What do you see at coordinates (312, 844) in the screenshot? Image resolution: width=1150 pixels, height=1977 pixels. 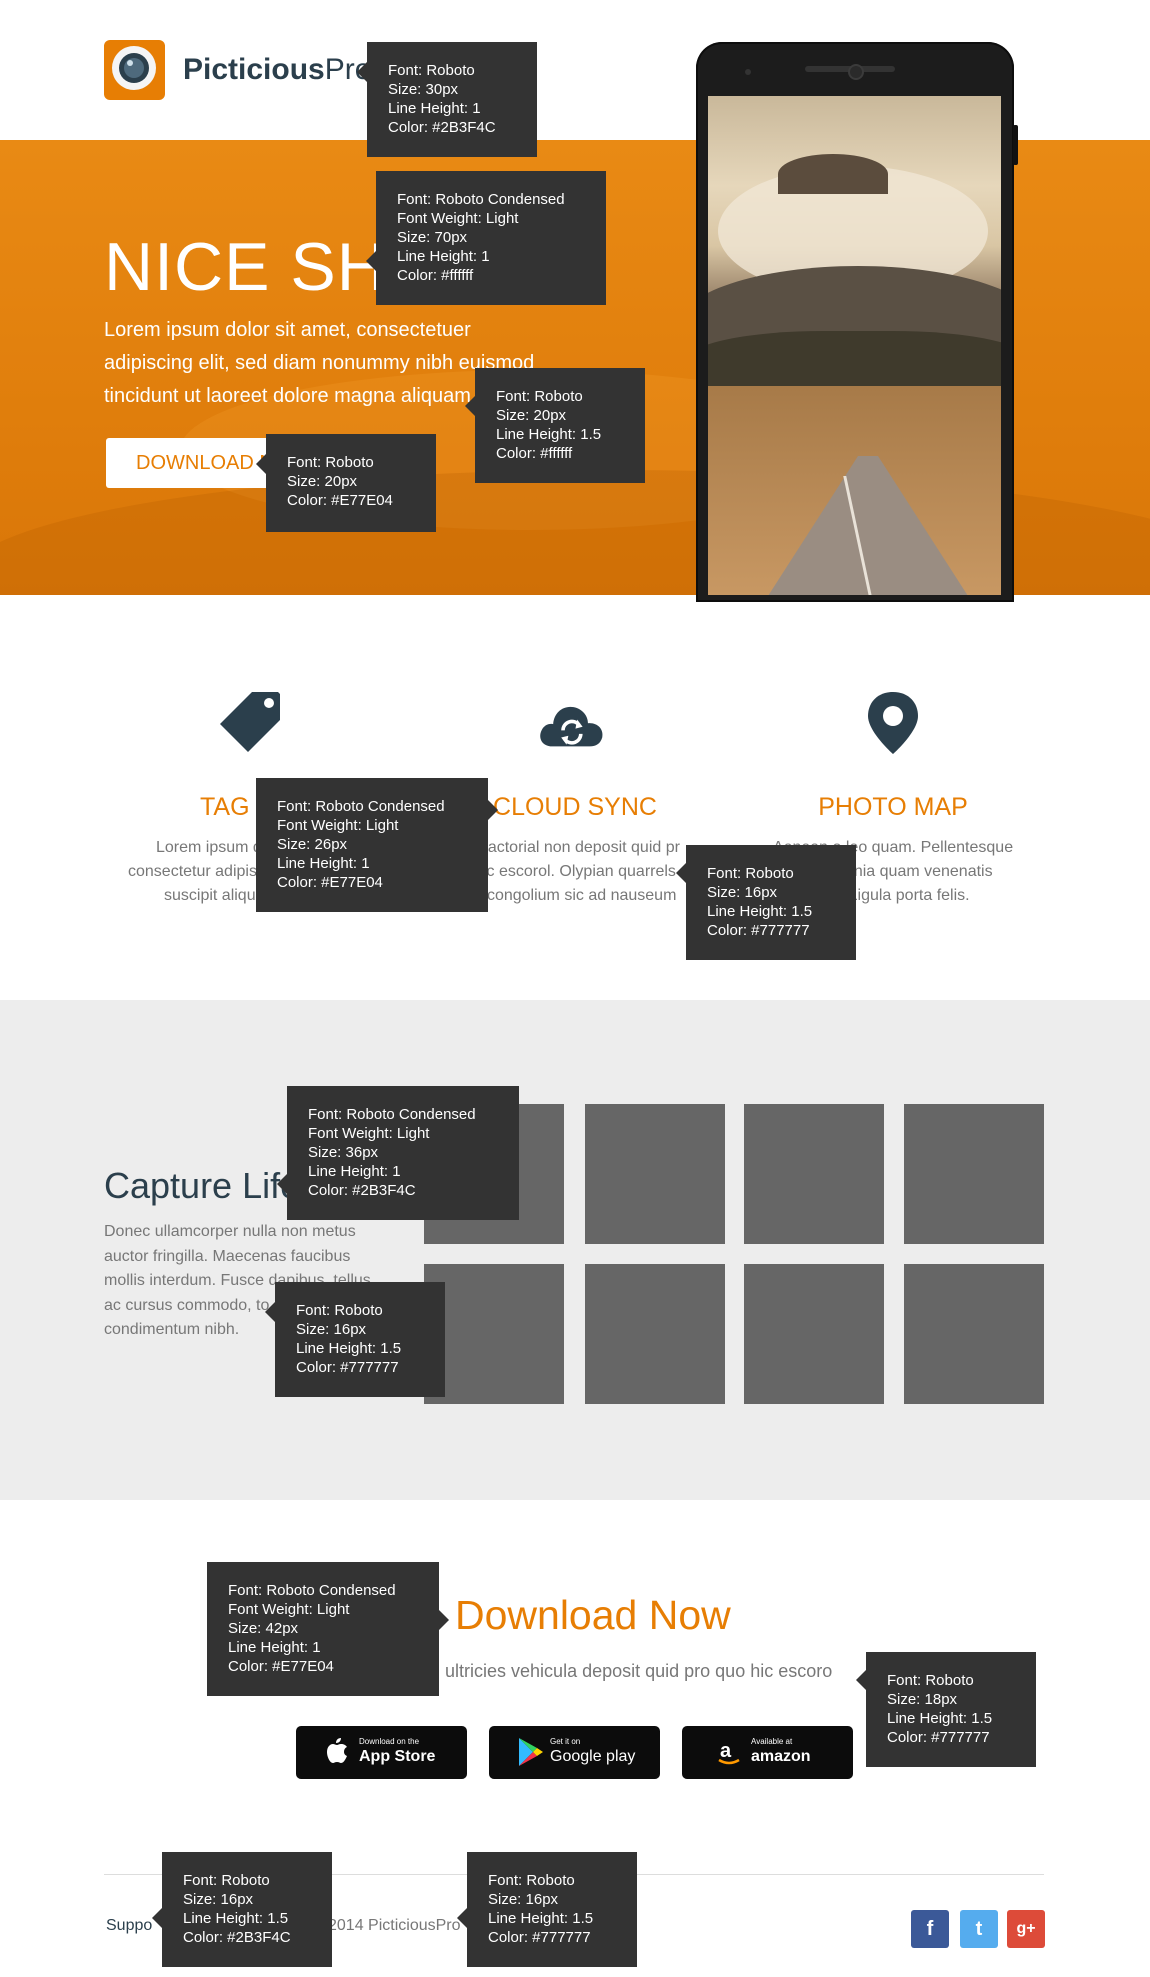 I see `annotation-line: Size: 26px` at bounding box center [312, 844].